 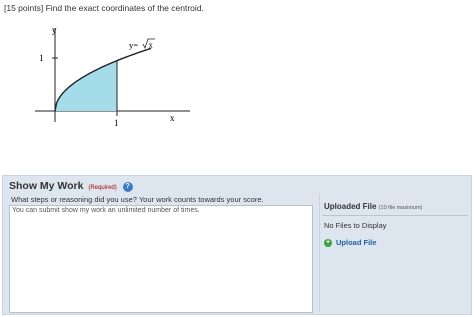 What do you see at coordinates (41, 58) in the screenshot?
I see `y-tick-label: 1` at bounding box center [41, 58].